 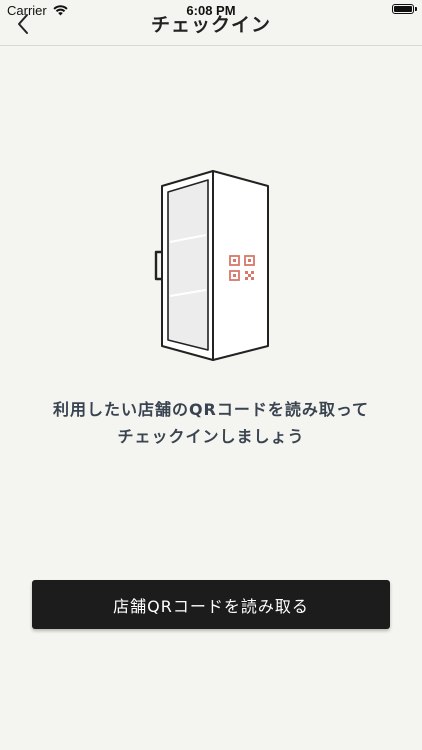 I want to click on instruction-text: 利用したい店舗のQRコードを読み取って チェックインしましょう, so click(x=211, y=423).